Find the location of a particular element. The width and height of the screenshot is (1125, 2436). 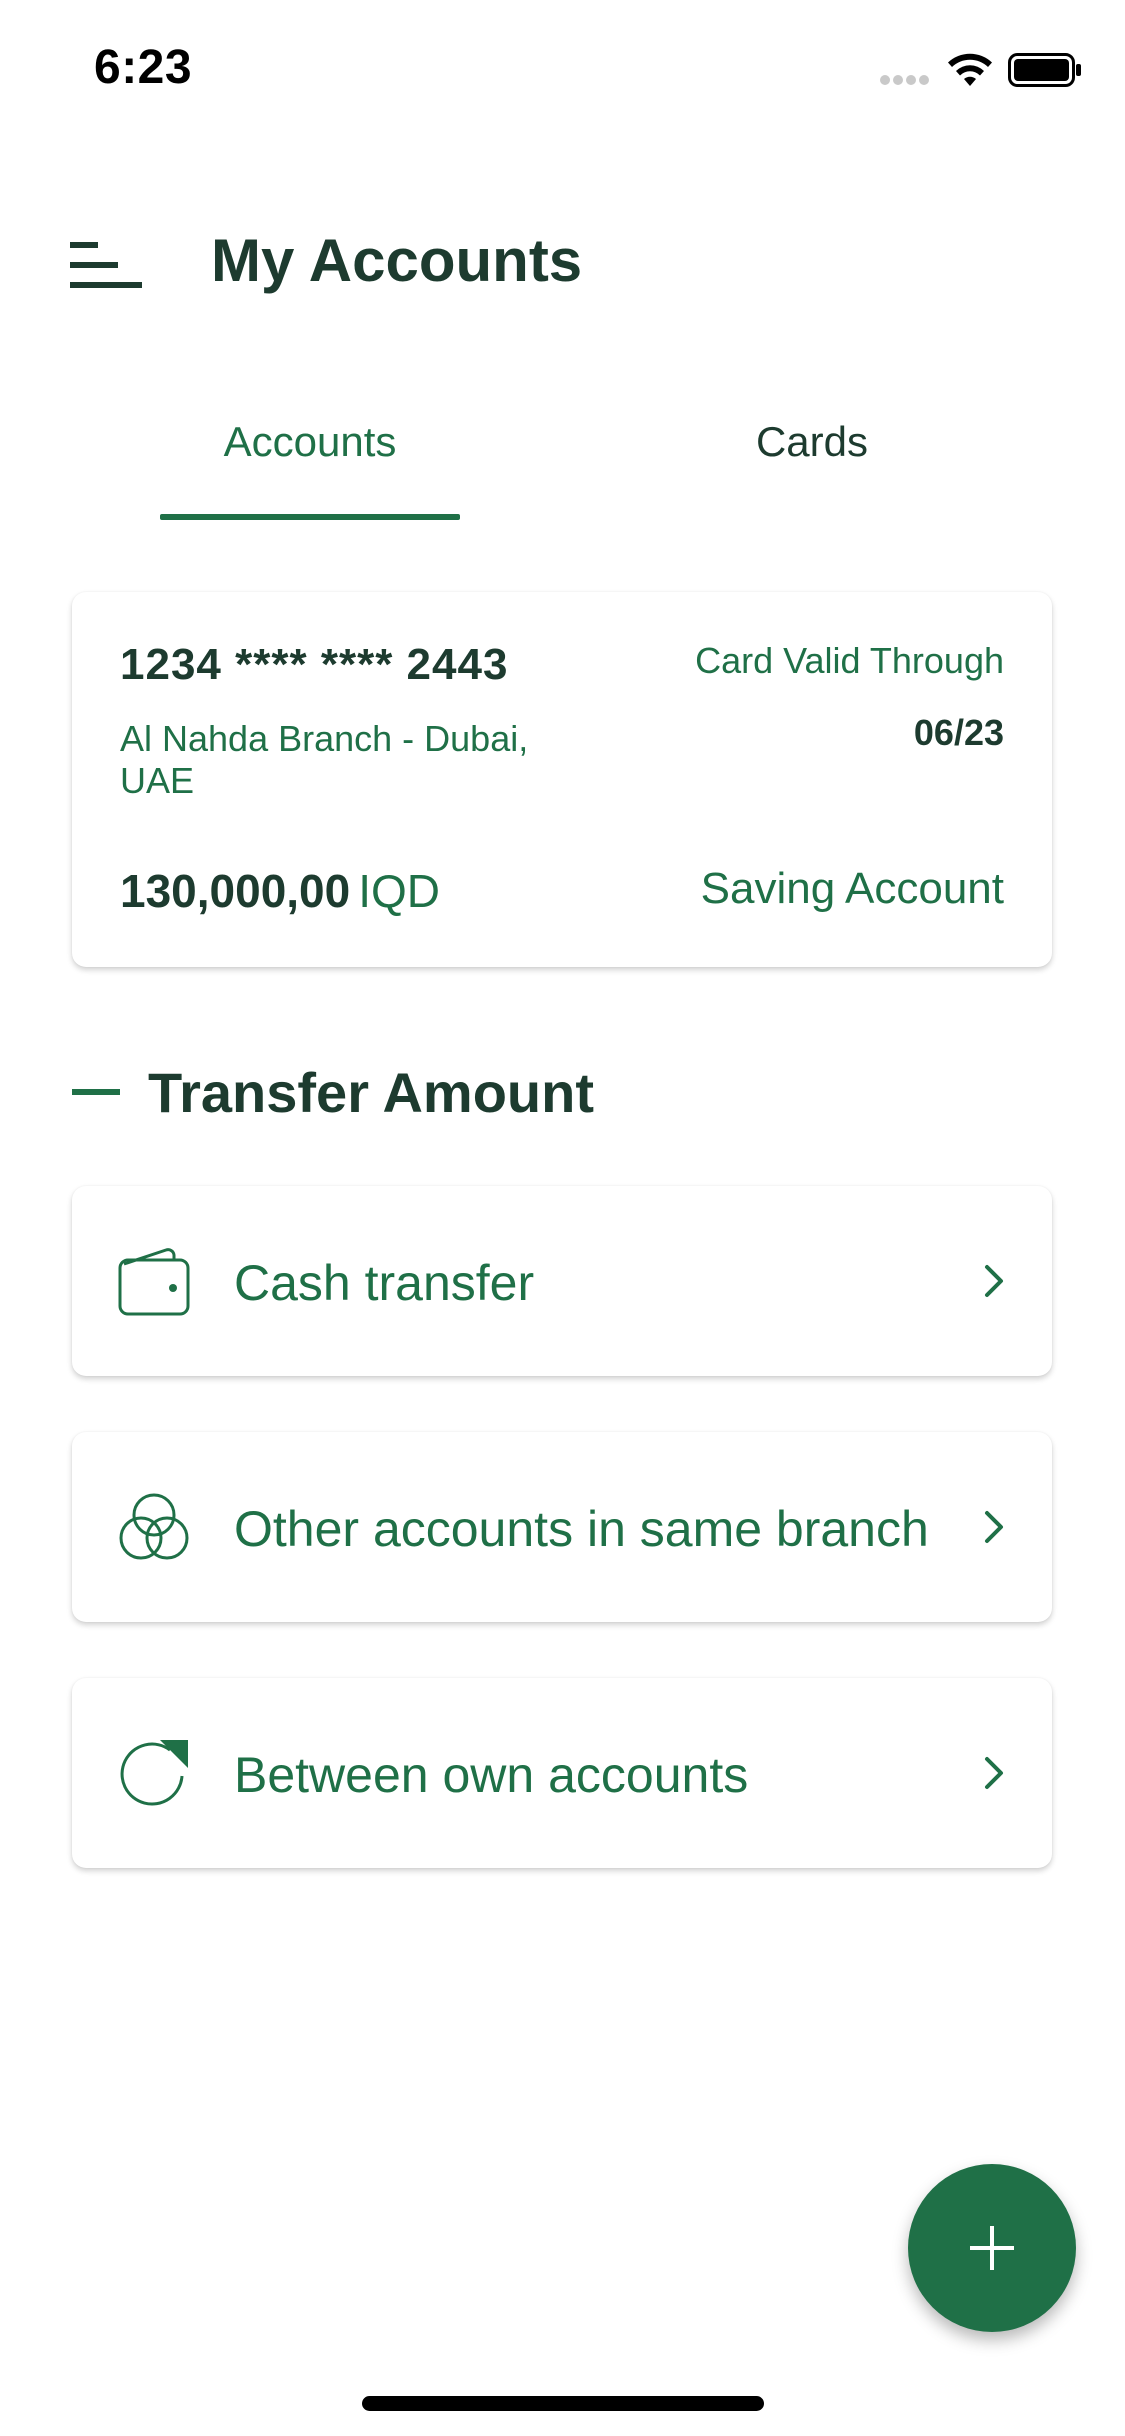

wifi-icon is located at coordinates (970, 69).